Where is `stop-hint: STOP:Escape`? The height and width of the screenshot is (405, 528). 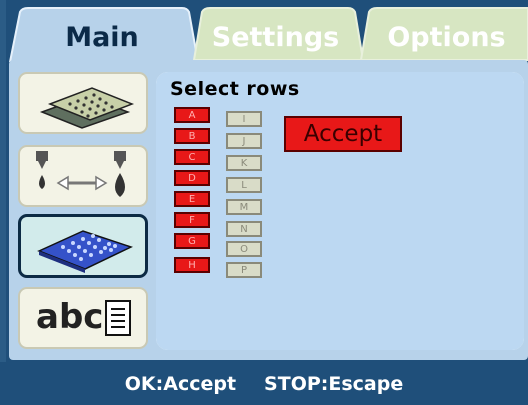
stop-hint: STOP:Escape is located at coordinates (334, 383).